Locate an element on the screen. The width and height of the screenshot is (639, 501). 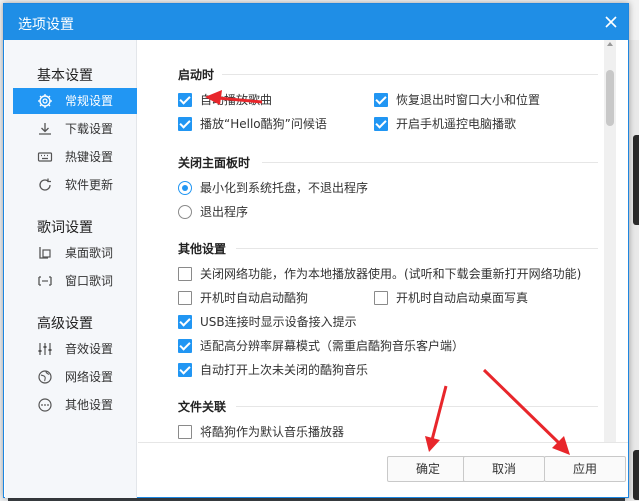
sidebar-item-label: 常规设置 is located at coordinates (89, 101).